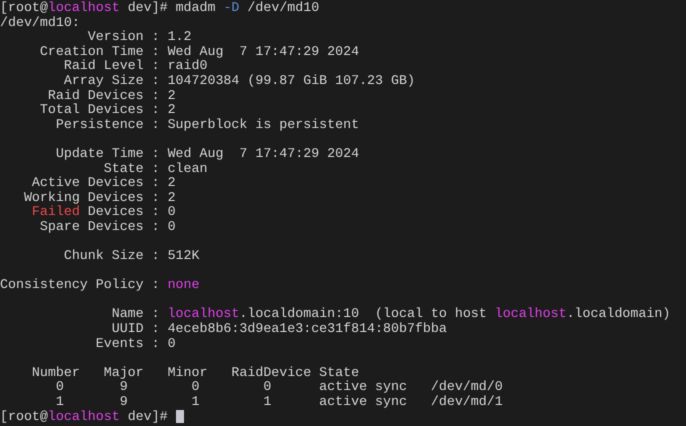  Describe the element at coordinates (207, 154) in the screenshot. I see `terminal-line: Update Time : Wed Aug 7 17:47:29 2024` at that location.